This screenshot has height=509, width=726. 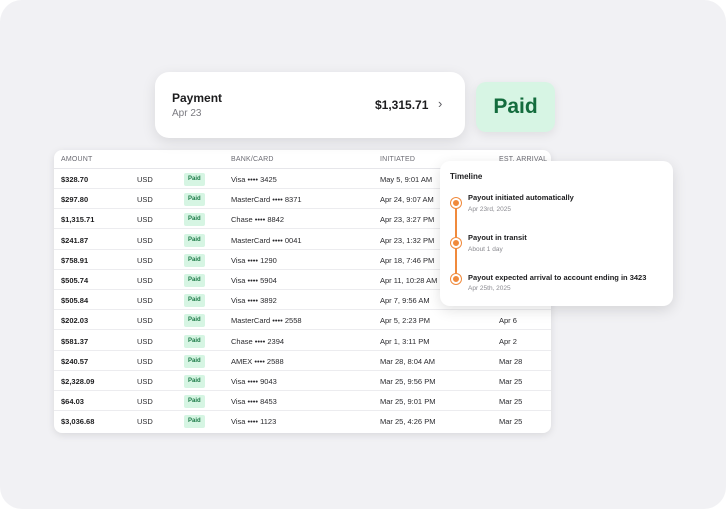 What do you see at coordinates (407, 200) in the screenshot?
I see `row-initiated: Apr 24, 9:07 AM` at bounding box center [407, 200].